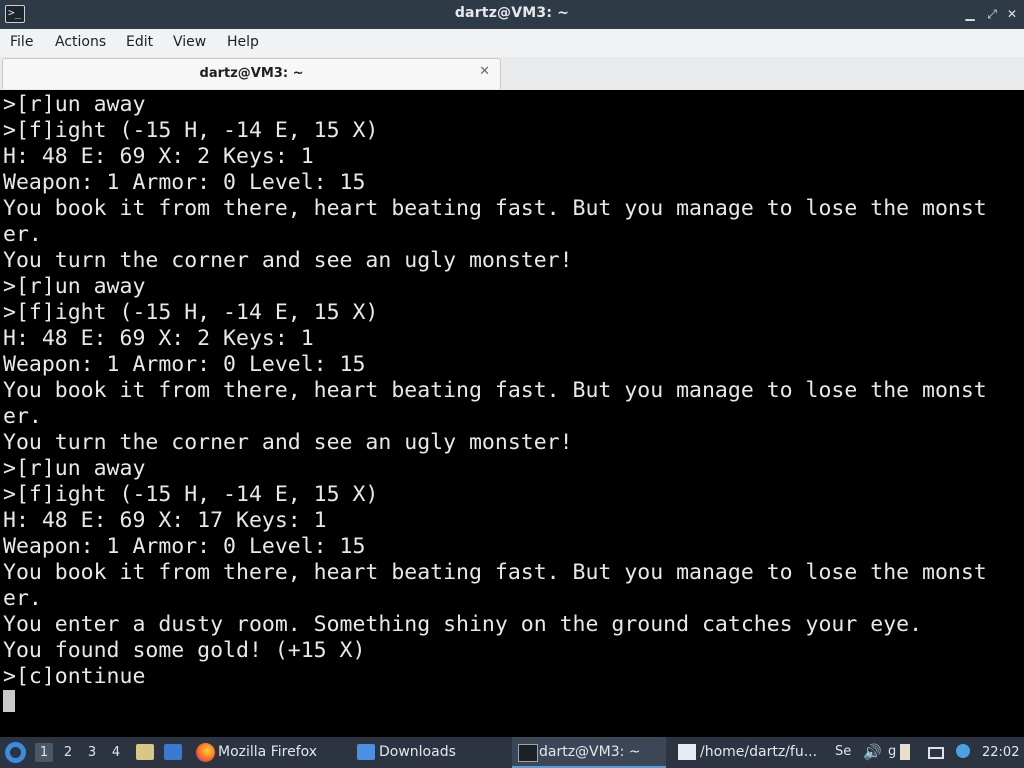  What do you see at coordinates (872, 752) in the screenshot?
I see `volume-icon: 🔊` at bounding box center [872, 752].